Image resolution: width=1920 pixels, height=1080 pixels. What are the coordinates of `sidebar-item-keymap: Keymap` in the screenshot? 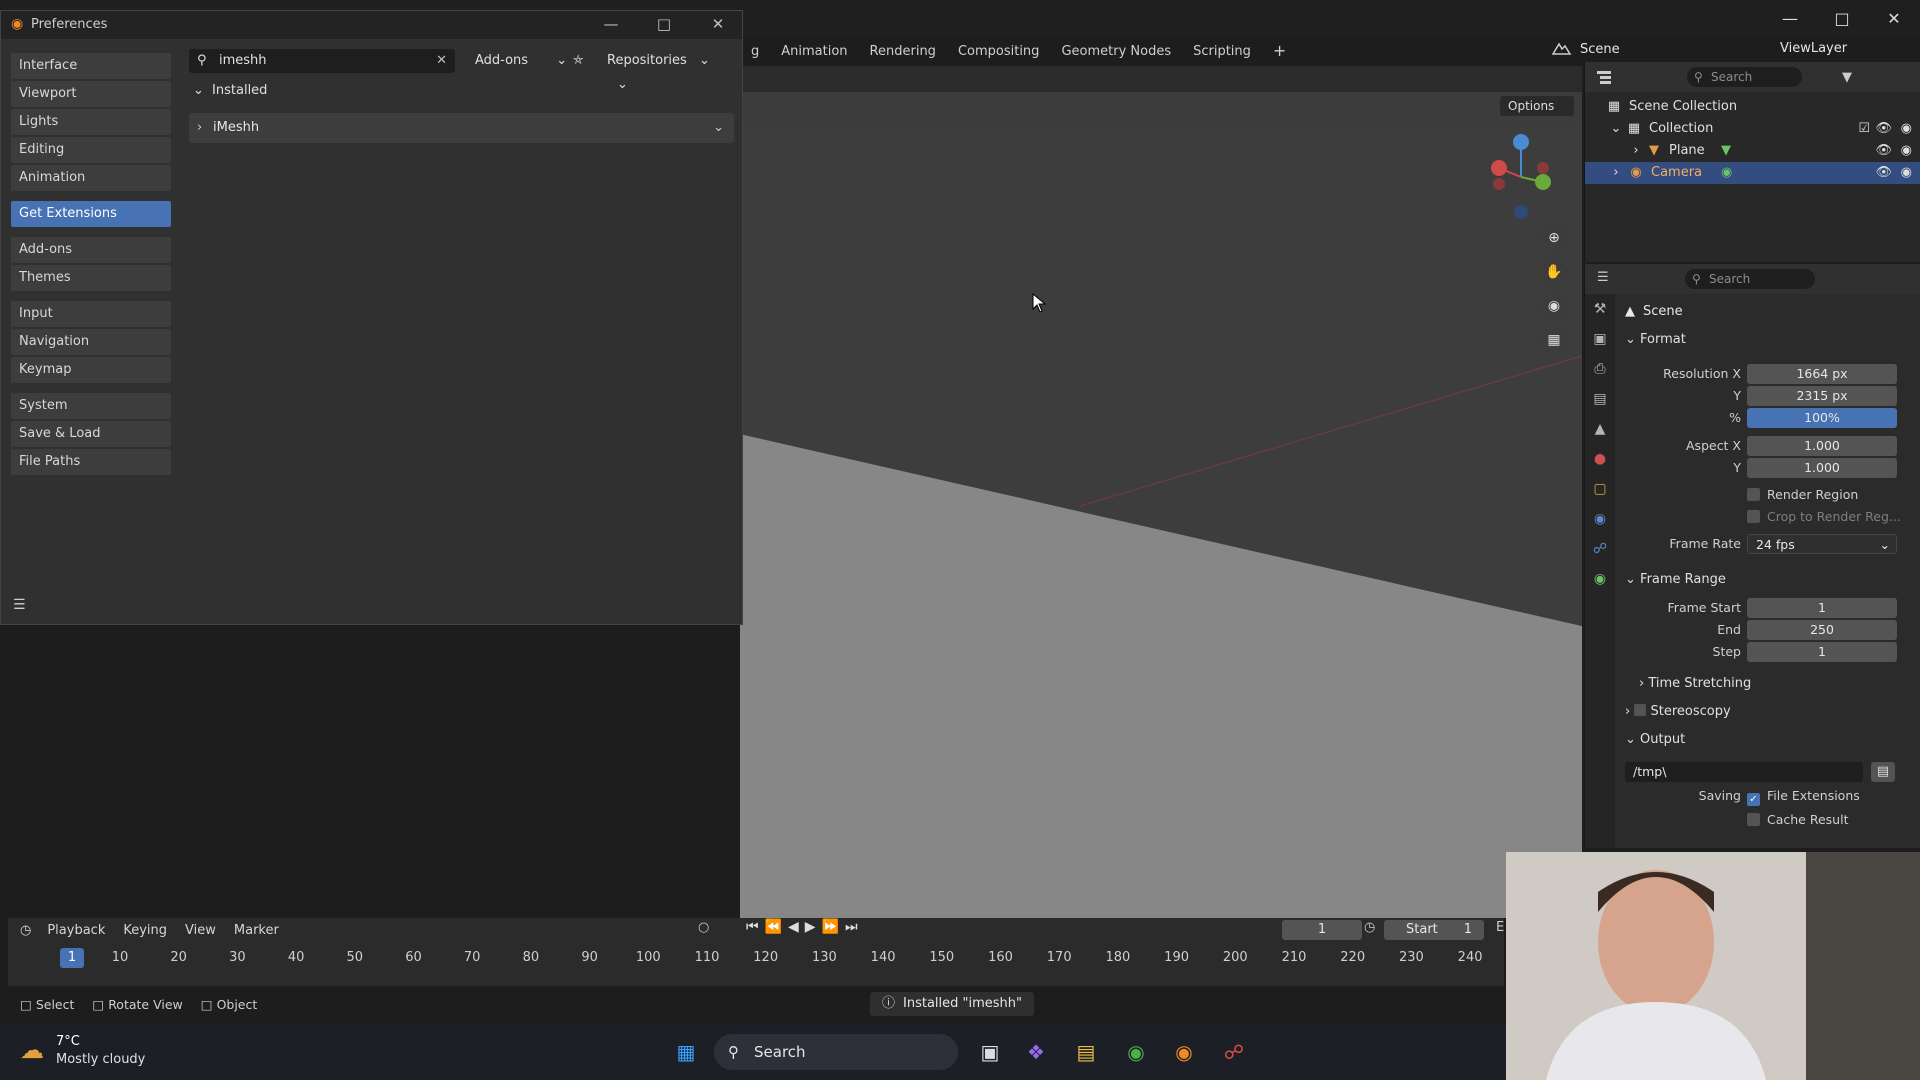 It's located at (91, 370).